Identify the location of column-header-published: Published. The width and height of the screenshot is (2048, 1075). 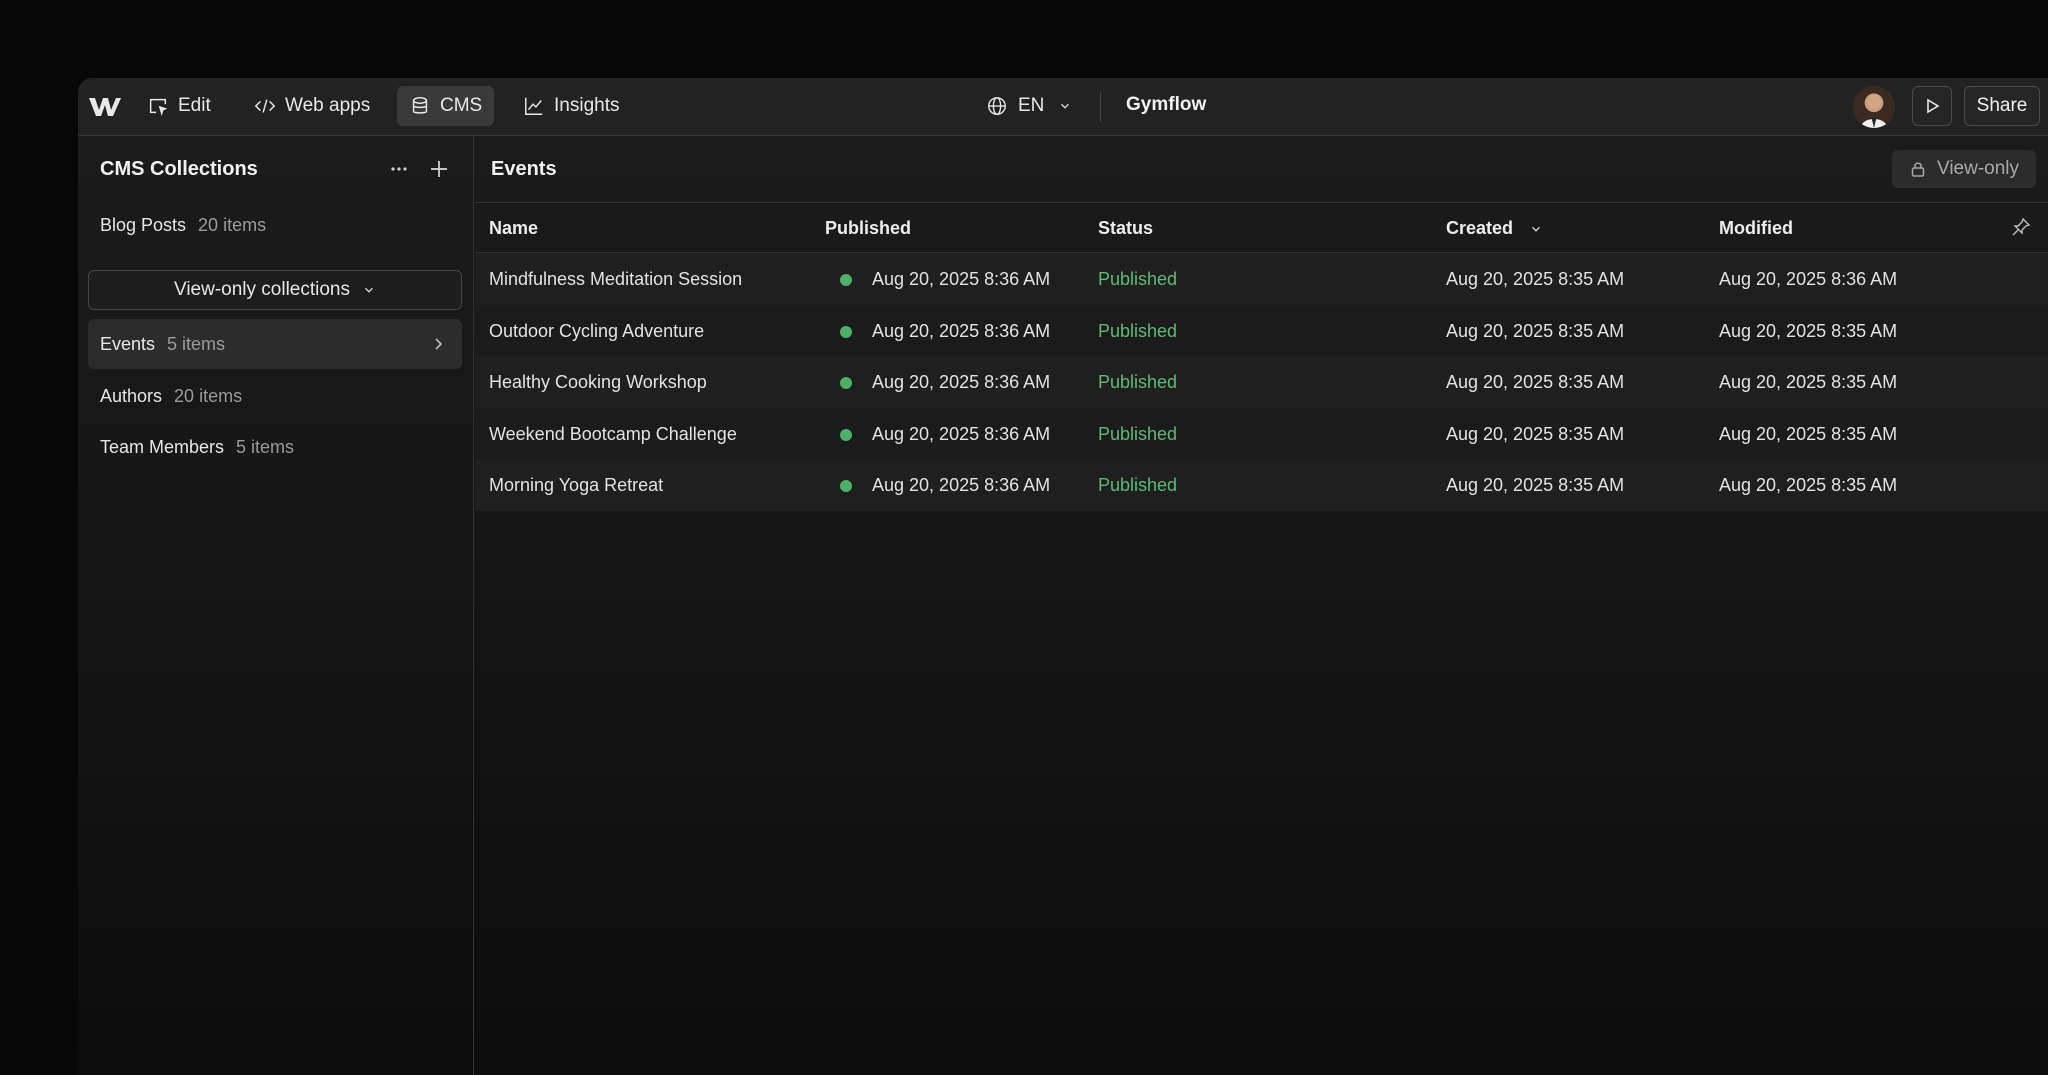
(868, 228).